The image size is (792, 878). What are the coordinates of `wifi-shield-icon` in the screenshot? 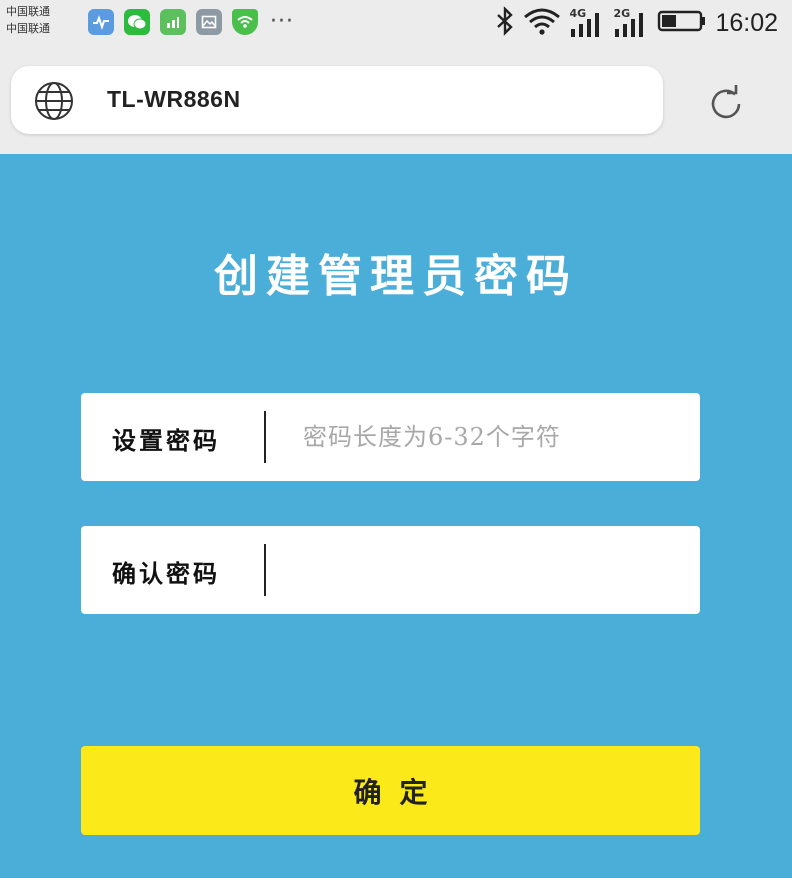 It's located at (245, 22).